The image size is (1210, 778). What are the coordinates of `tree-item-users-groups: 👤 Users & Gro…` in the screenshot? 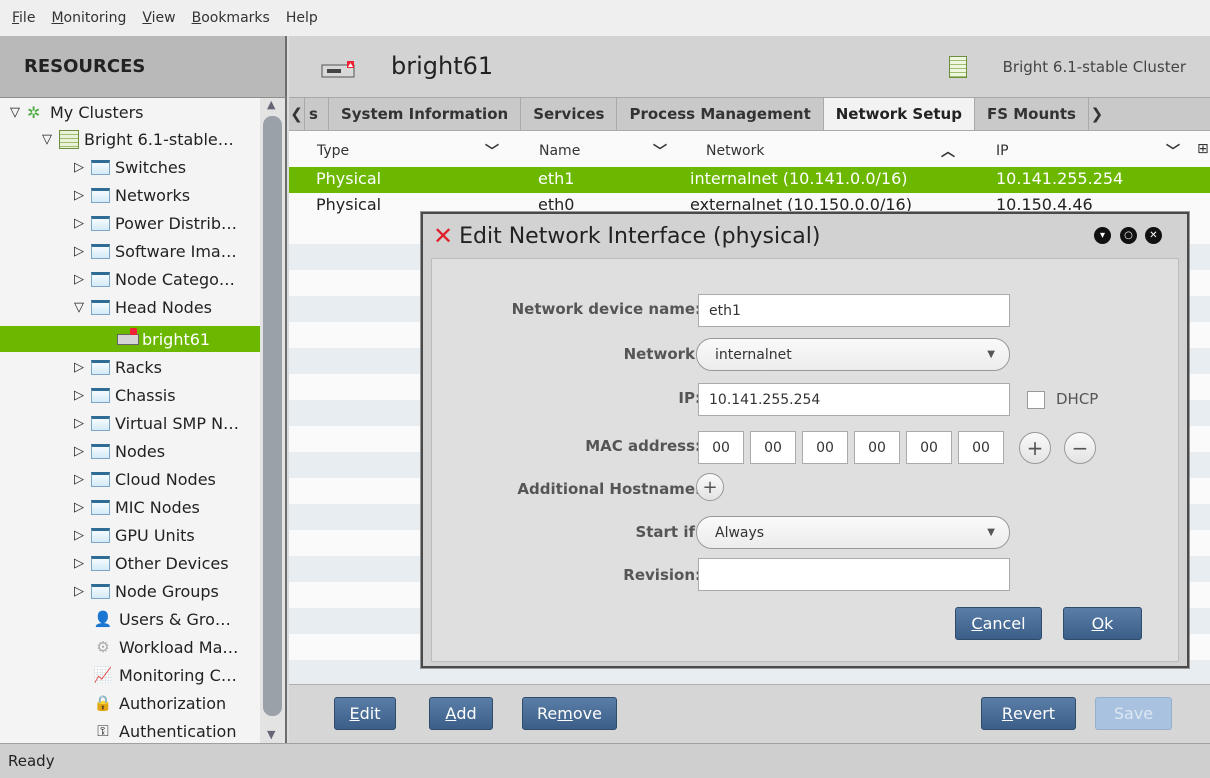 It's located at (161, 619).